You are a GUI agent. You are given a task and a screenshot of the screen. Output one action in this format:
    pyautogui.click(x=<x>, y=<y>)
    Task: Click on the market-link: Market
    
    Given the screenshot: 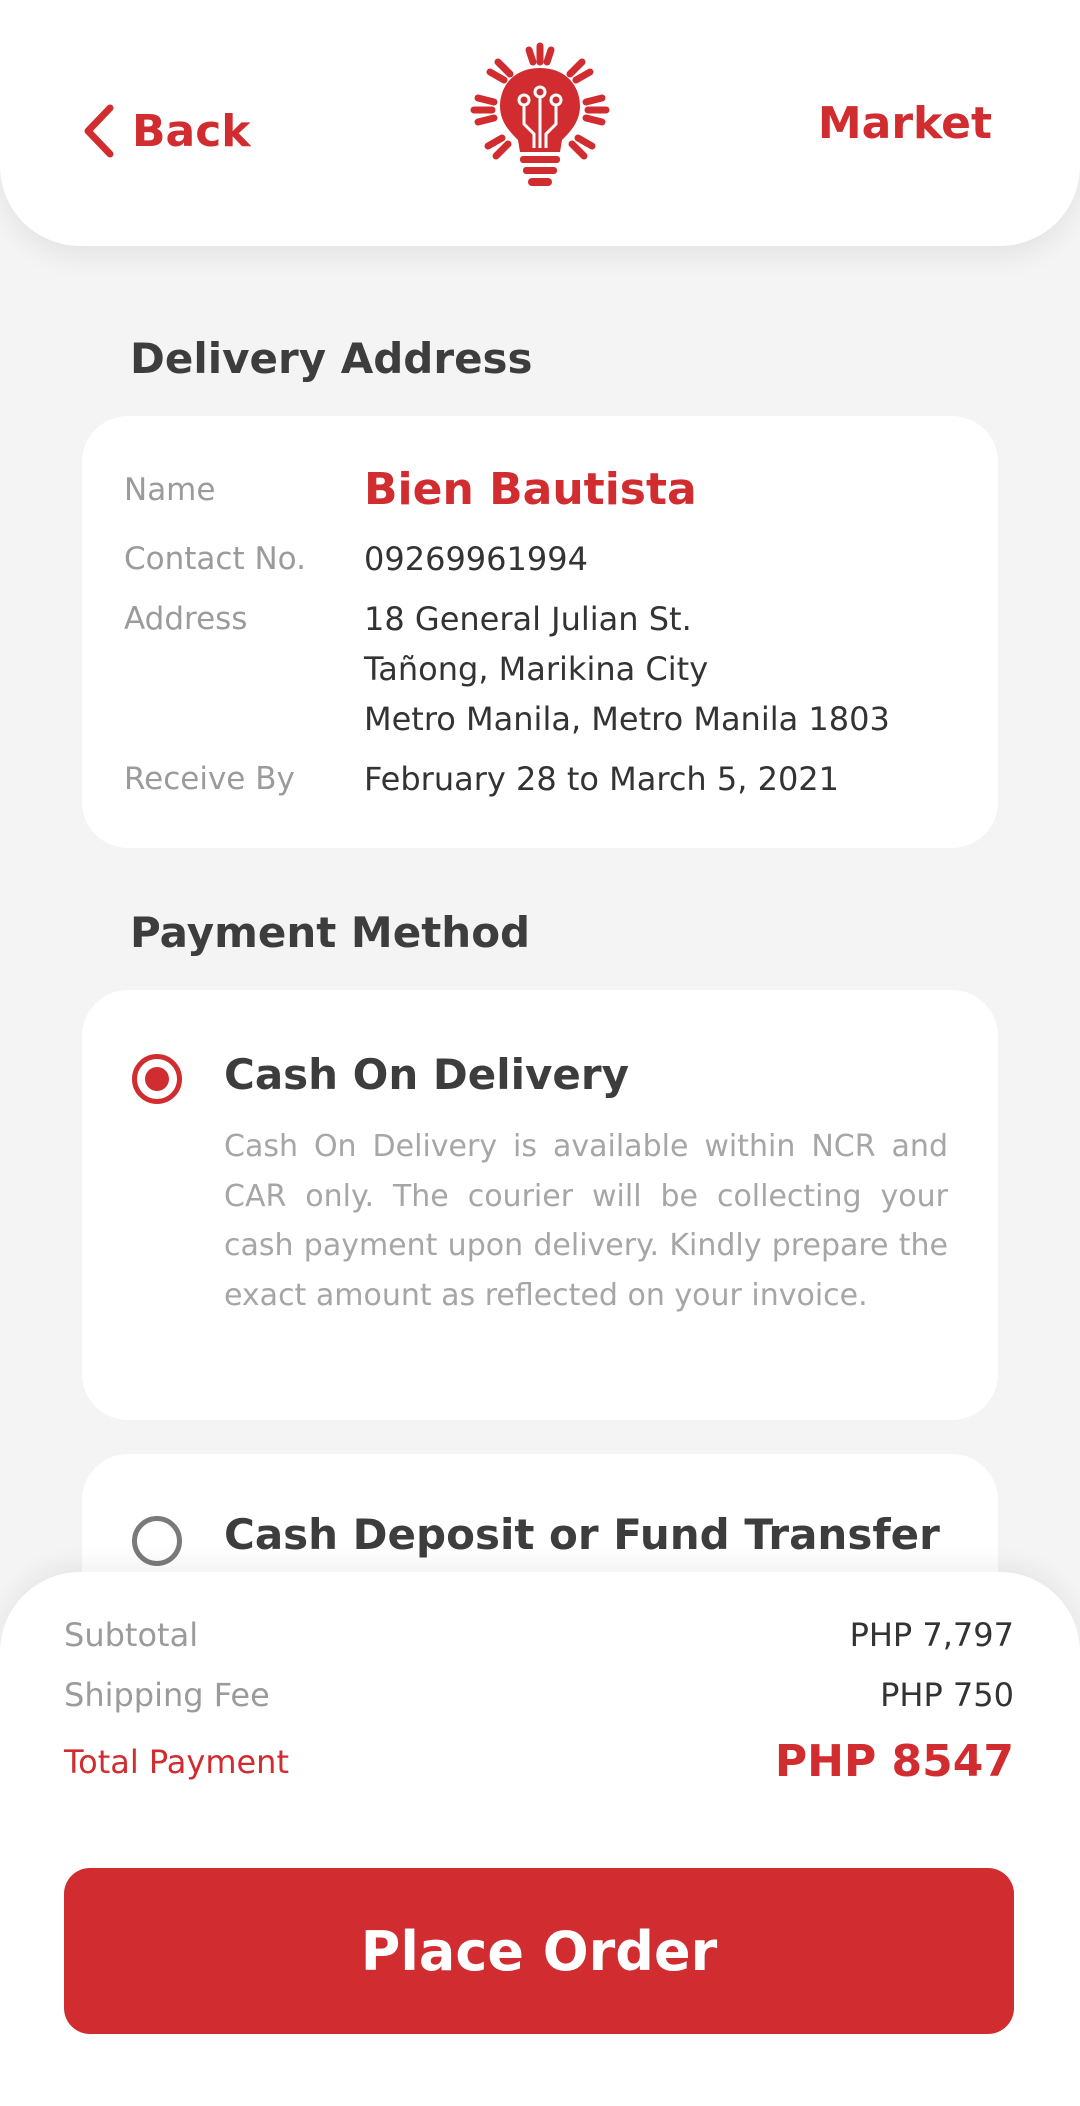 What is the action you would take?
    pyautogui.click(x=905, y=123)
    